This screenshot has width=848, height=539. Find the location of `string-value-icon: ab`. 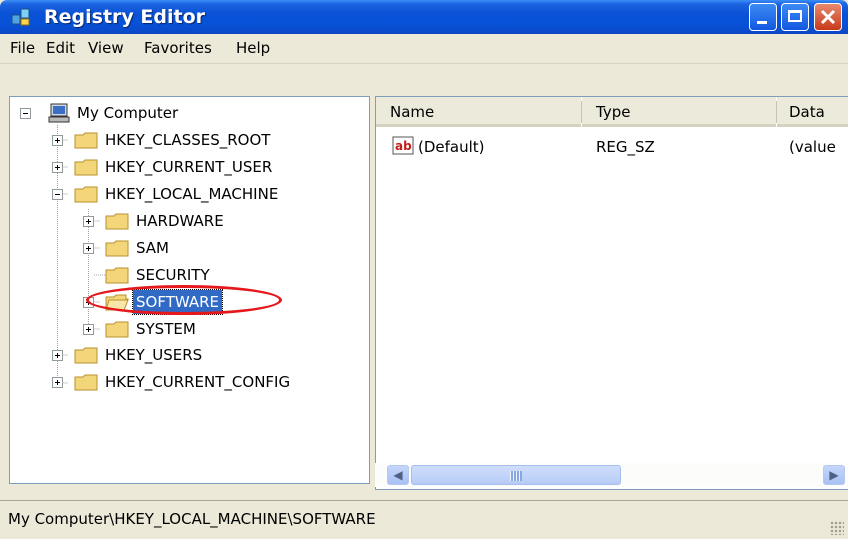

string-value-icon: ab is located at coordinates (403, 145).